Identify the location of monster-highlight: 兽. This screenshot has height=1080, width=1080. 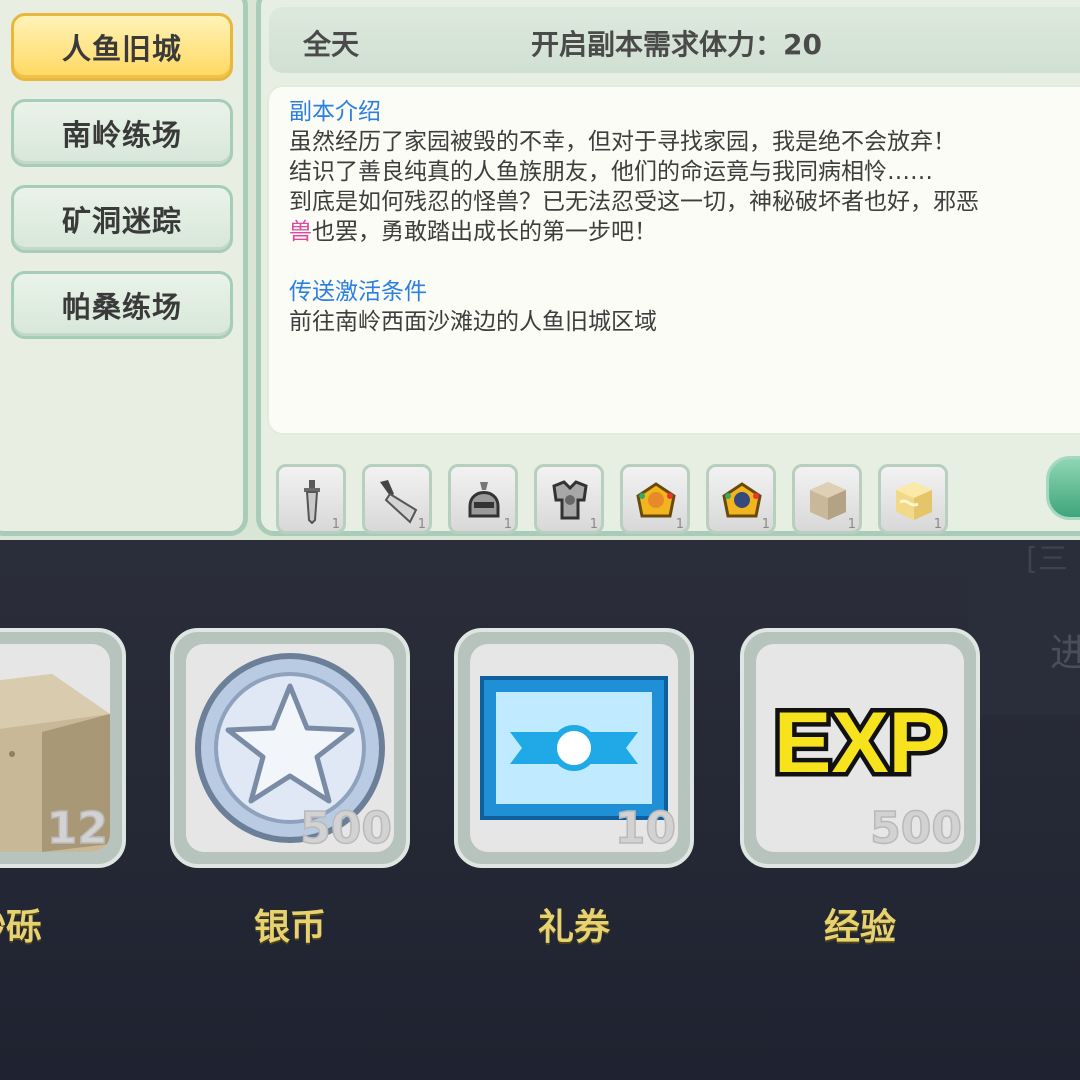
(300, 232).